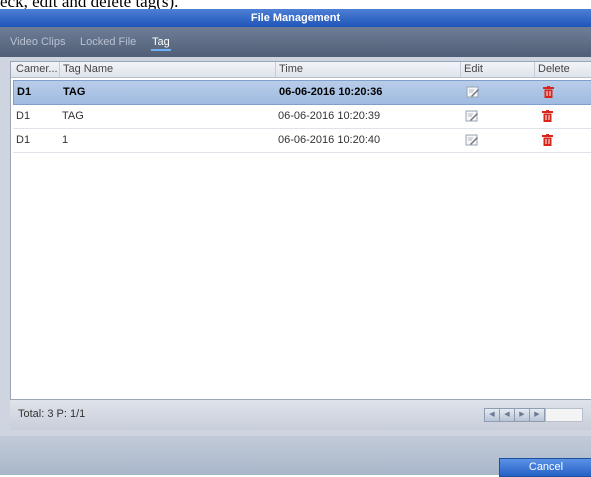 The height and width of the screenshot is (477, 591). What do you see at coordinates (497, 69) in the screenshot?
I see `column-header-edit: Edit` at bounding box center [497, 69].